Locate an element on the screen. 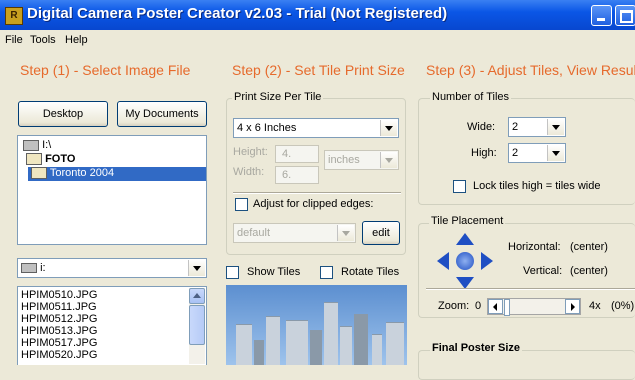  tiles-group-label: Number of Tiles is located at coordinates (471, 97).